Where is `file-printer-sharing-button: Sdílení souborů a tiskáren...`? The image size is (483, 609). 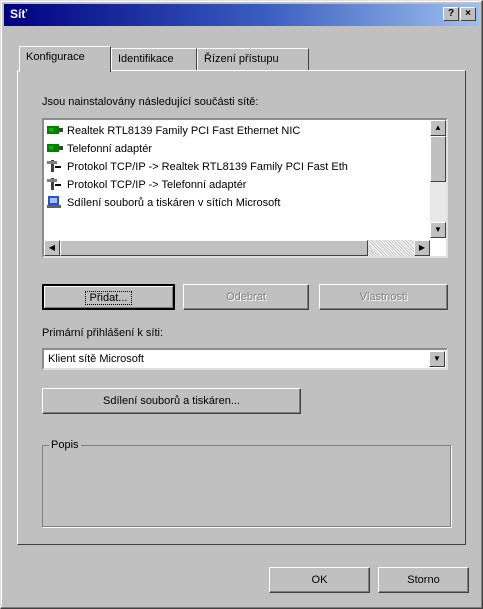
file-printer-sharing-button: Sdílení souborů a tiskáren... is located at coordinates (171, 401).